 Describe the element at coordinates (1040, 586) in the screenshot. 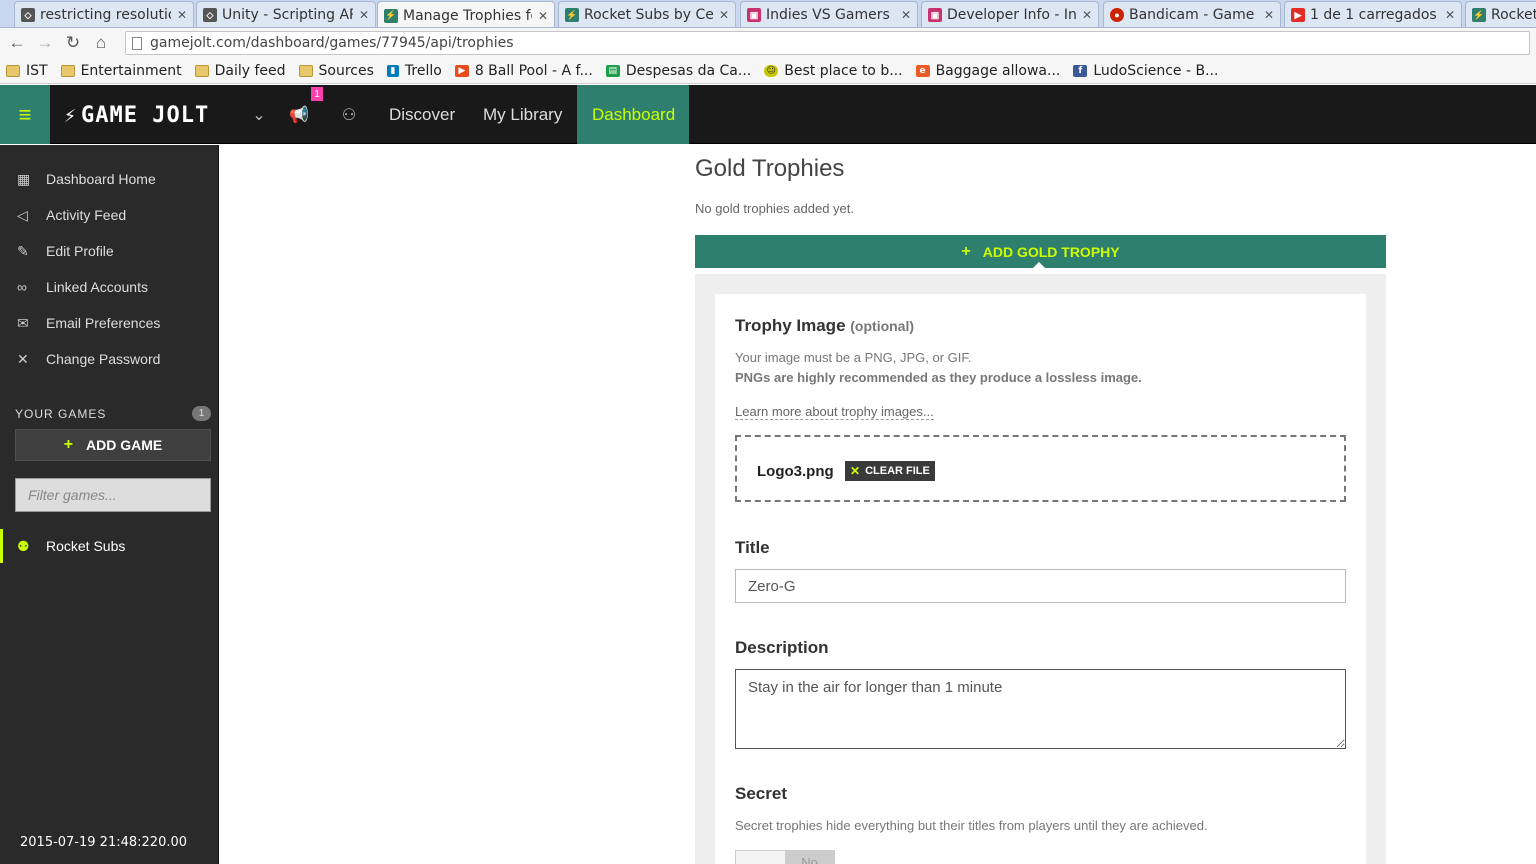

I see `title-input` at that location.